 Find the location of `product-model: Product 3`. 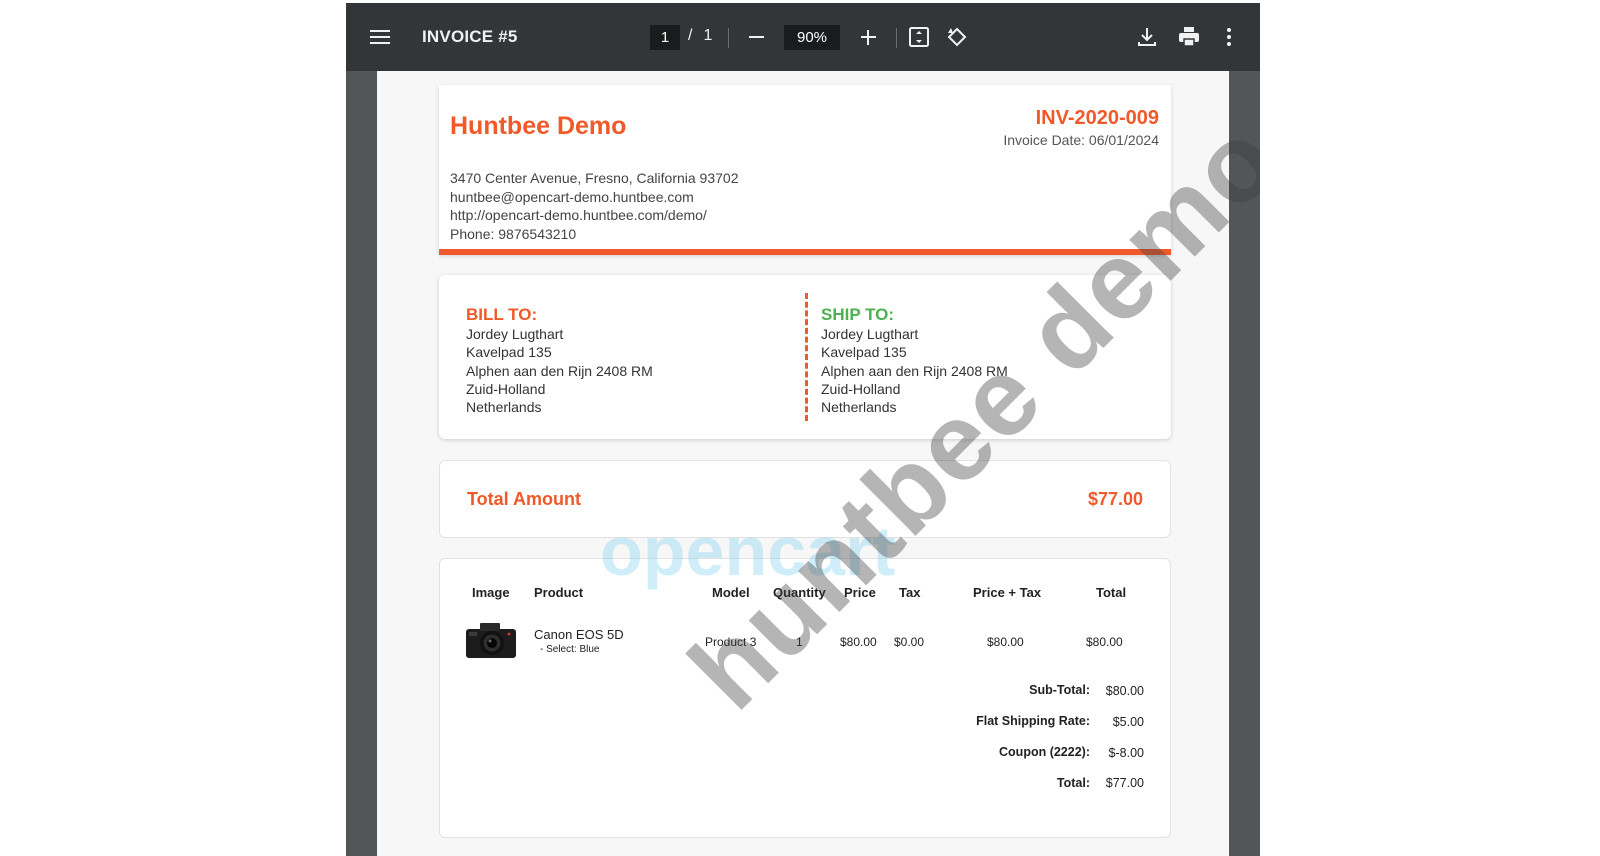

product-model: Product 3 is located at coordinates (731, 642).